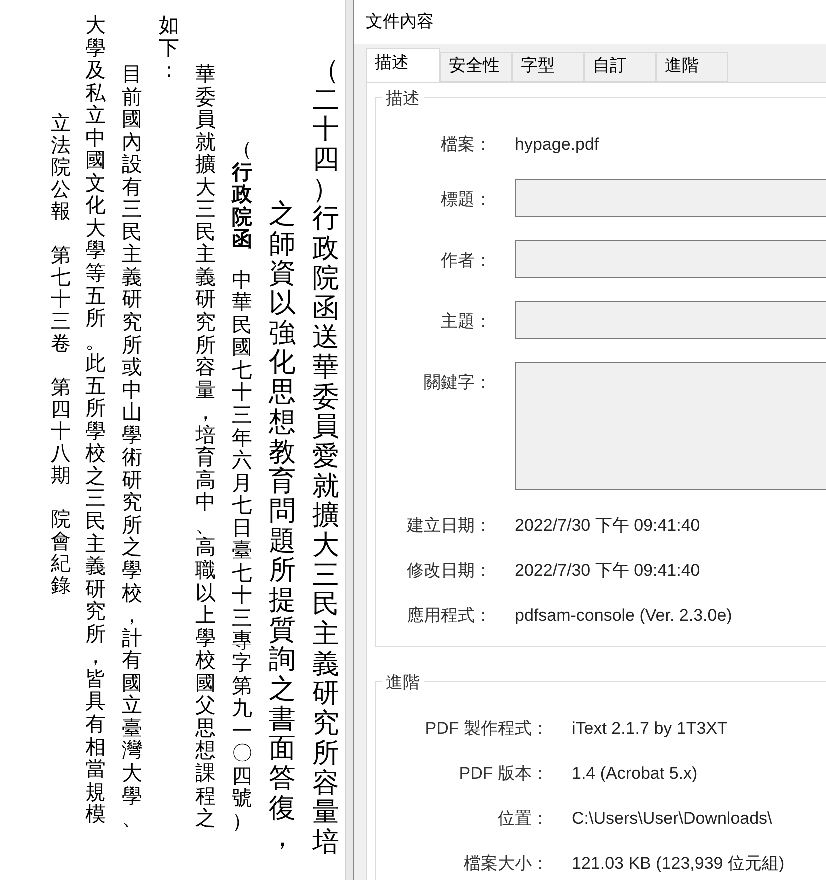 This screenshot has height=880, width=826. Describe the element at coordinates (60, 431) in the screenshot. I see `page-footer-text: 第四十八期` at that location.